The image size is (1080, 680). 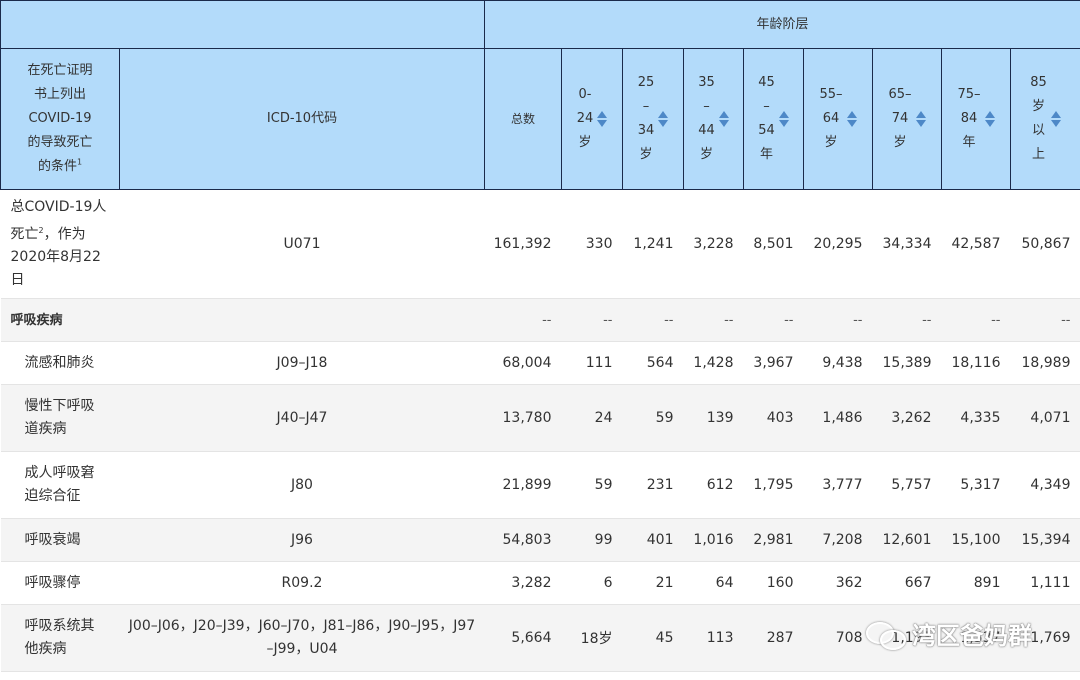 I want to click on icd-code-cell: J80, so click(x=302, y=485).